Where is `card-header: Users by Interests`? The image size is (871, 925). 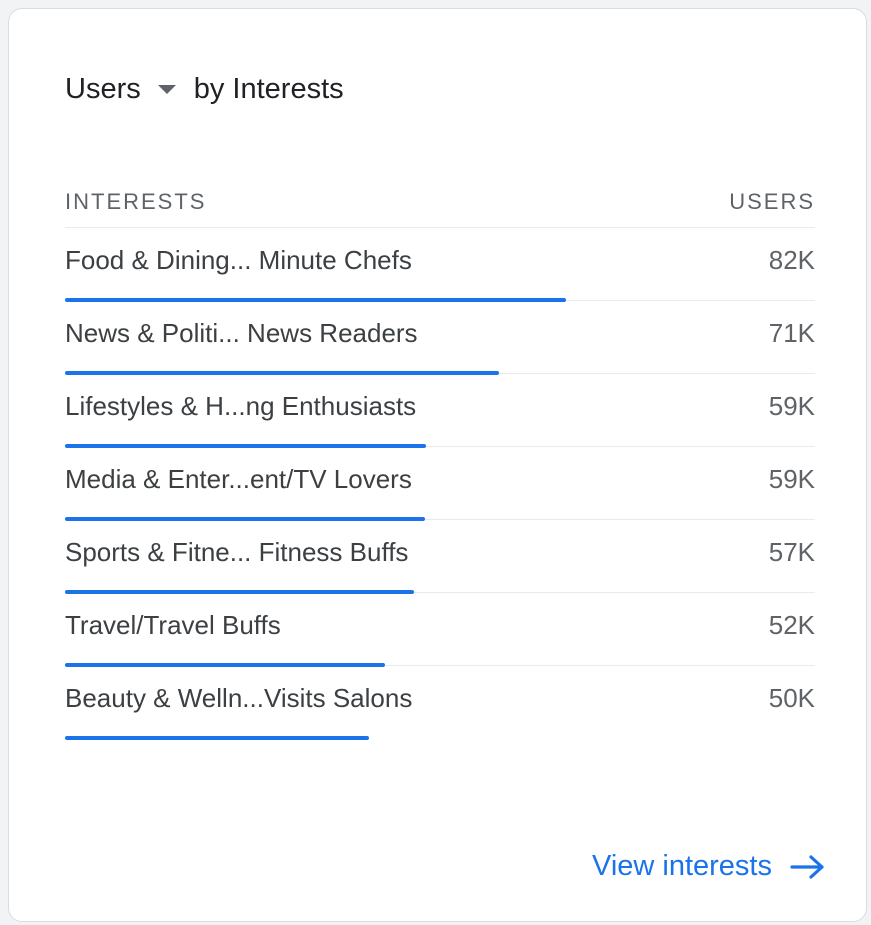 card-header: Users by Interests is located at coordinates (204, 89).